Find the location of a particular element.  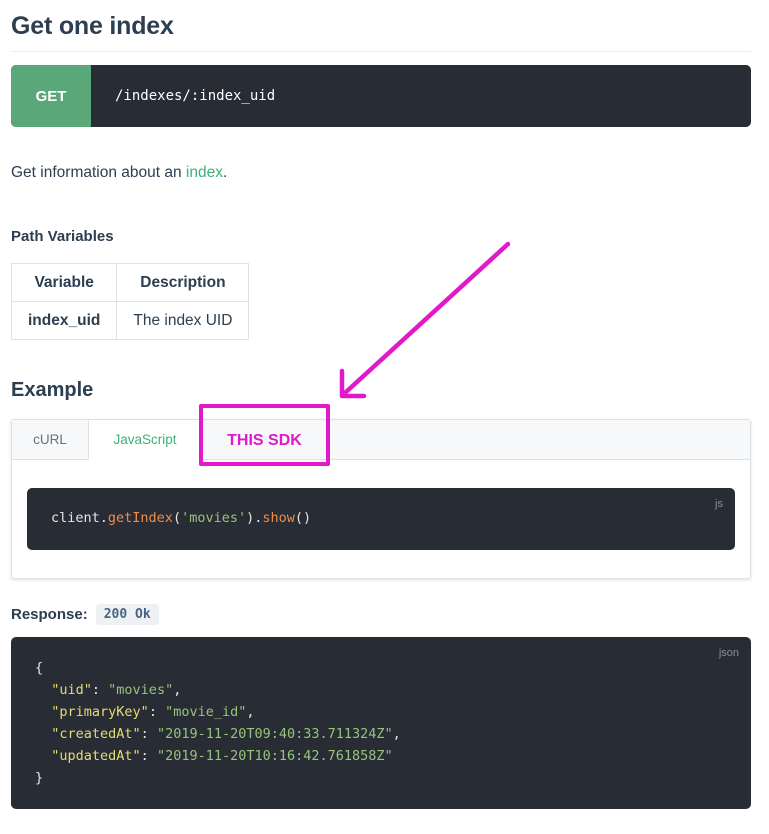

response-label: Response: is located at coordinates (49, 614).